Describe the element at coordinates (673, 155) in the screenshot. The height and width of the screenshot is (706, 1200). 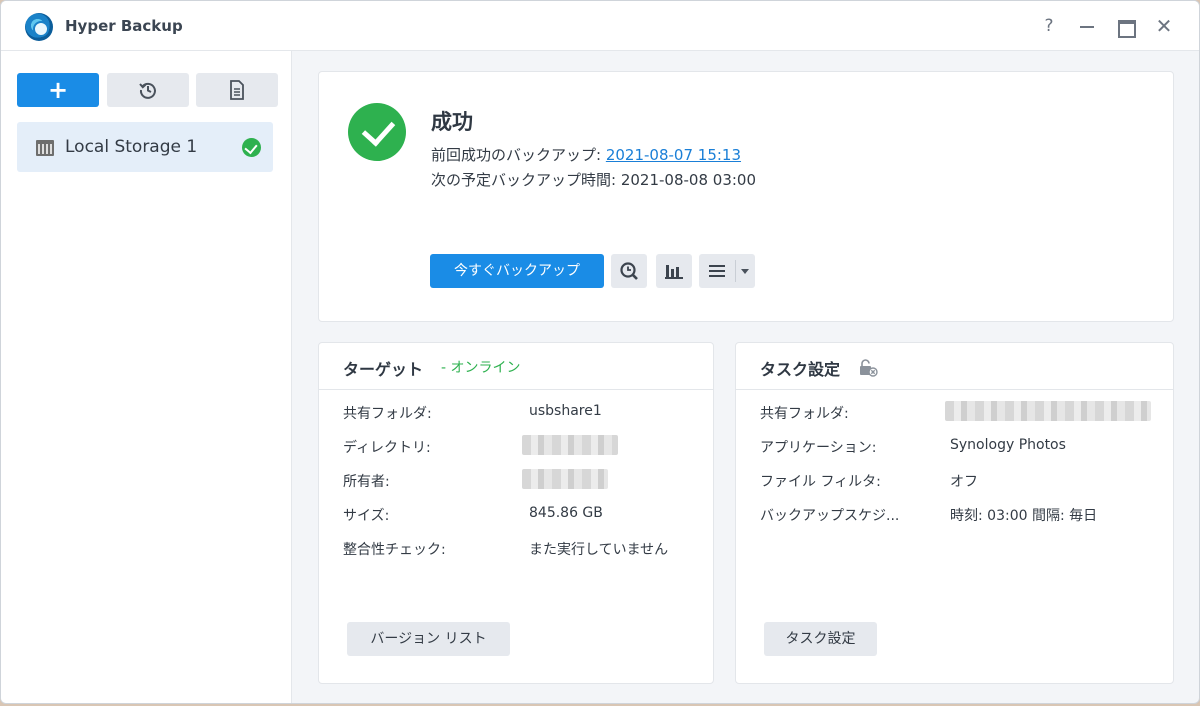
I see `last-backup-link: 2021-08-07 15:13` at that location.